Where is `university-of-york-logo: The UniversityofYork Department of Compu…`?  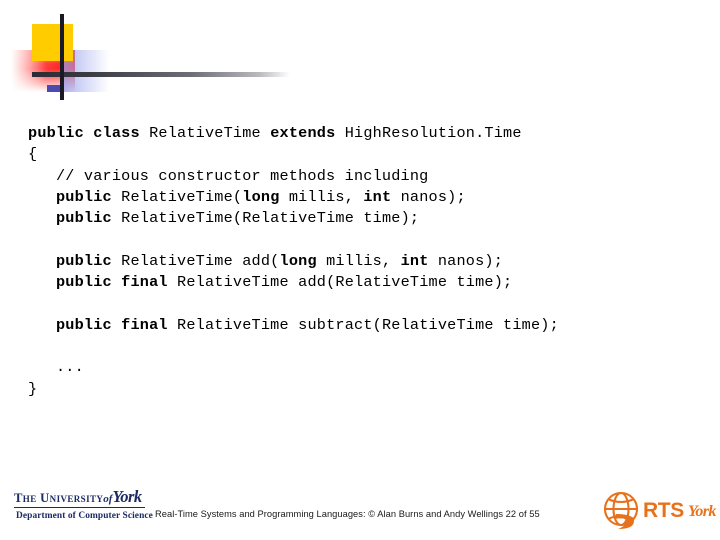
university-of-york-logo: The UniversityofYork Department of Compu… is located at coordinates (83, 507).